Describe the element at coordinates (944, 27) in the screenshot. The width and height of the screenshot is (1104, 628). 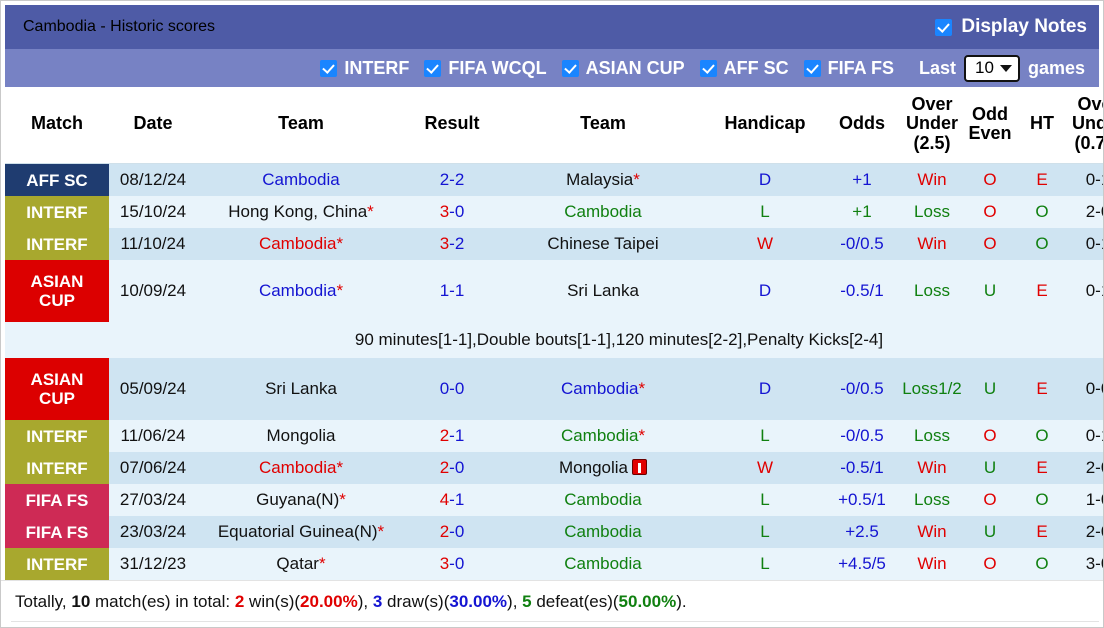
I see `display-notes-checkbox-icon` at that location.